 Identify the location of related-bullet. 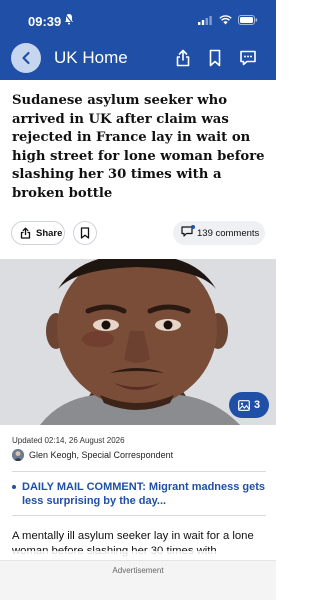
(14, 487).